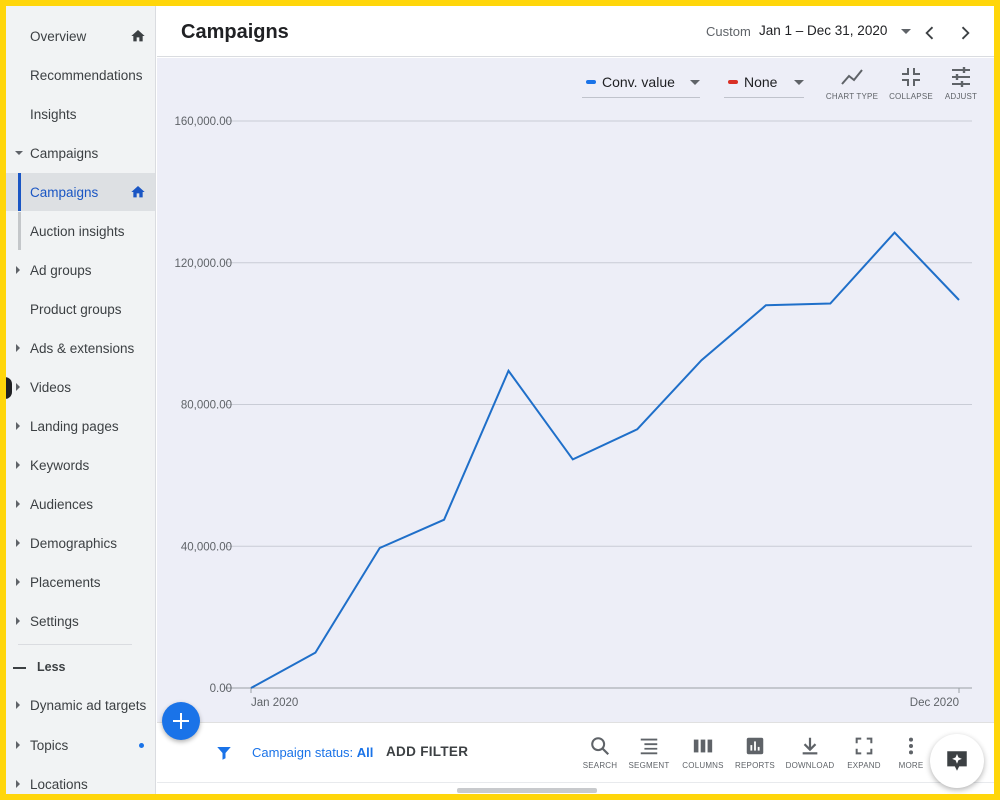 The width and height of the screenshot is (1000, 800). What do you see at coordinates (810, 765) in the screenshot?
I see `tool-label: DOWNLOAD` at bounding box center [810, 765].